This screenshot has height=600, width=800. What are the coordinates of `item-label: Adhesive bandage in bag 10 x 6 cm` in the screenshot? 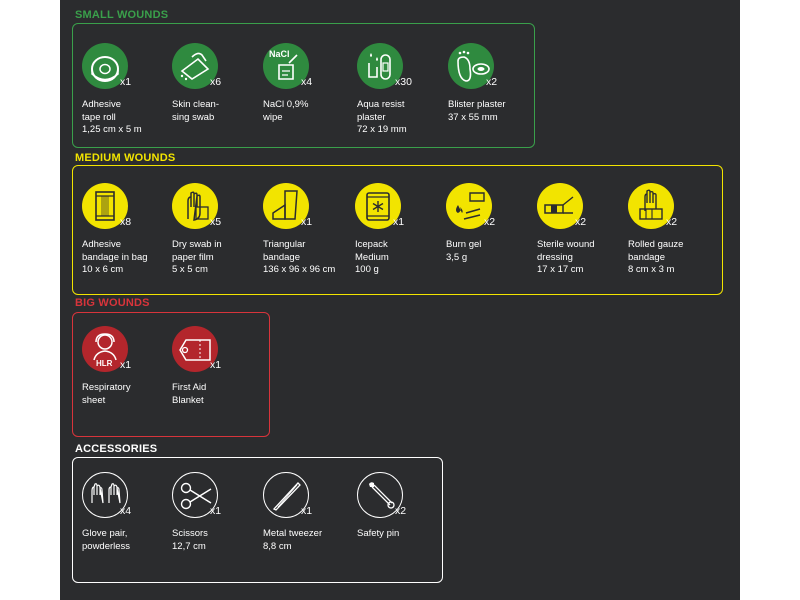 It's located at (115, 257).